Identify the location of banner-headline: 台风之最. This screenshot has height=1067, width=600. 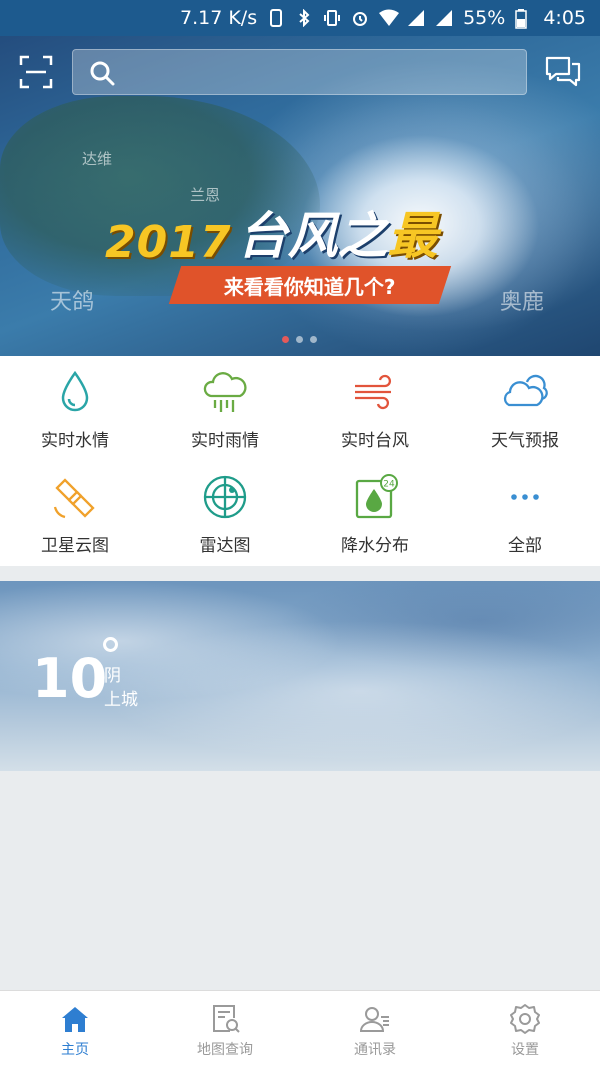
(337, 232).